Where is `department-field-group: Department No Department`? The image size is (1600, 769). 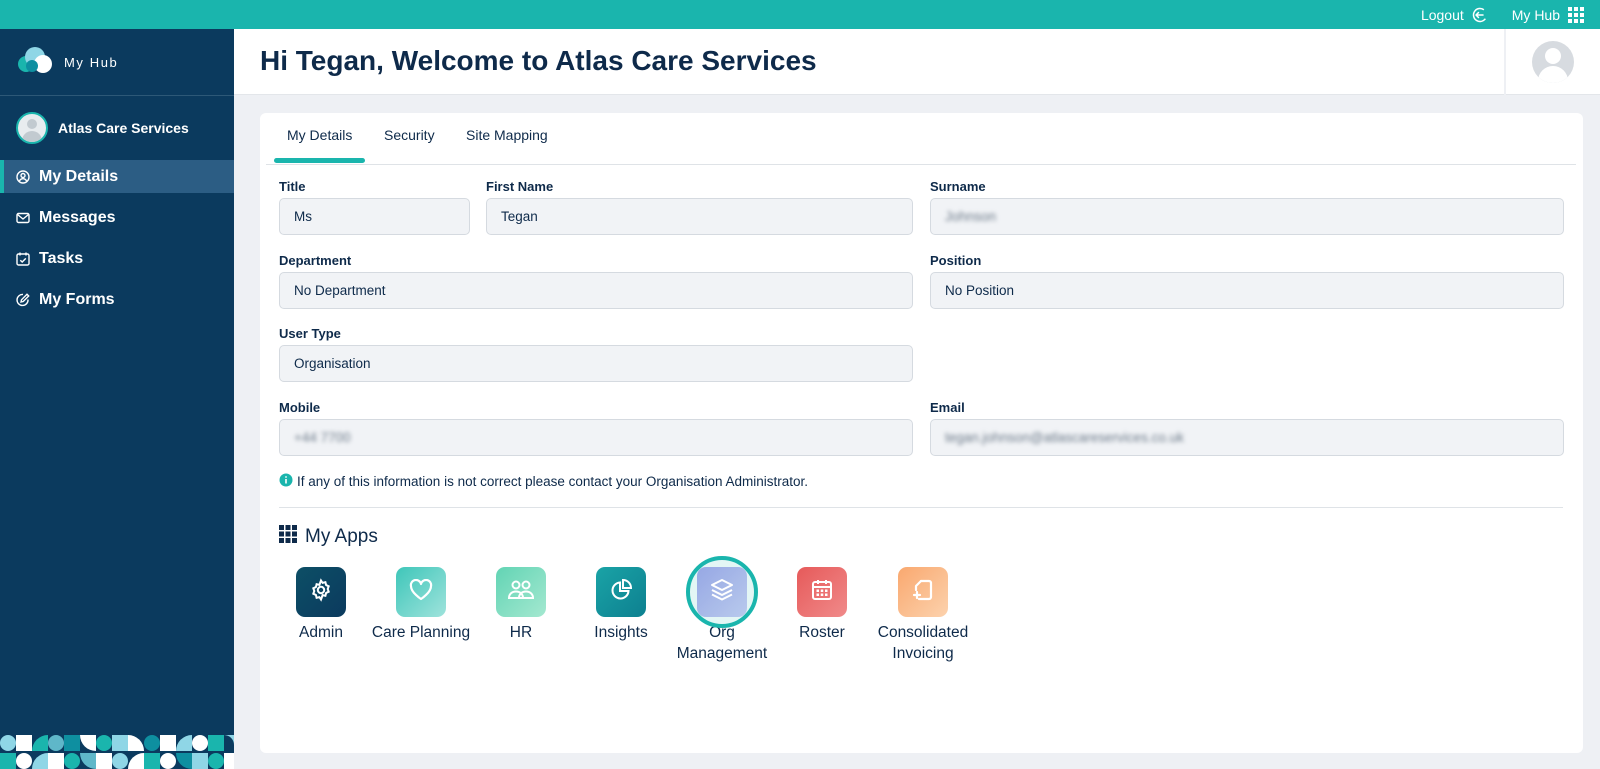 department-field-group: Department No Department is located at coordinates (596, 281).